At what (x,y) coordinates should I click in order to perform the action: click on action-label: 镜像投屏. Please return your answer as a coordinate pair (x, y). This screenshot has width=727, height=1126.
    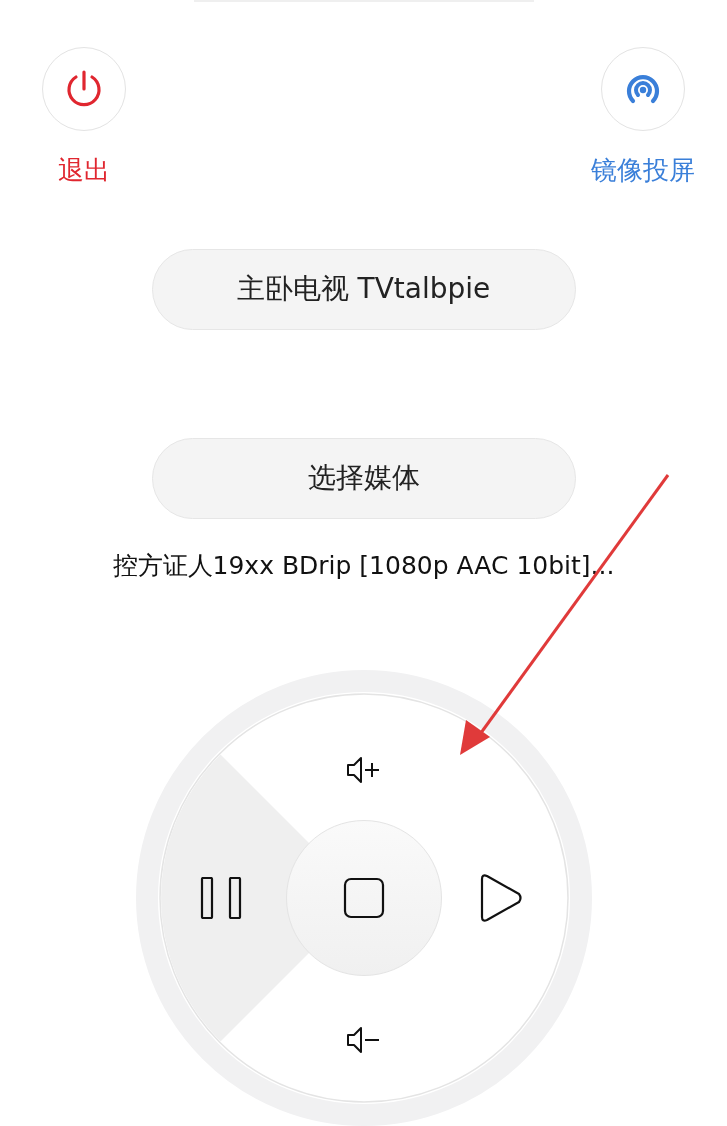
    Looking at the image, I should click on (643, 169).